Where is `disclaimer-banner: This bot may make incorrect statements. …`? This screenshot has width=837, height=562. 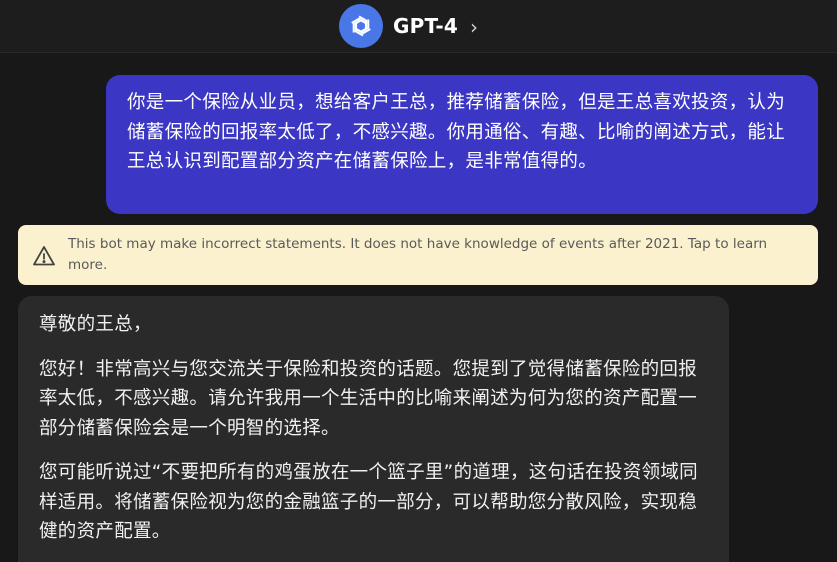 disclaimer-banner: This bot may make incorrect statements. … is located at coordinates (418, 255).